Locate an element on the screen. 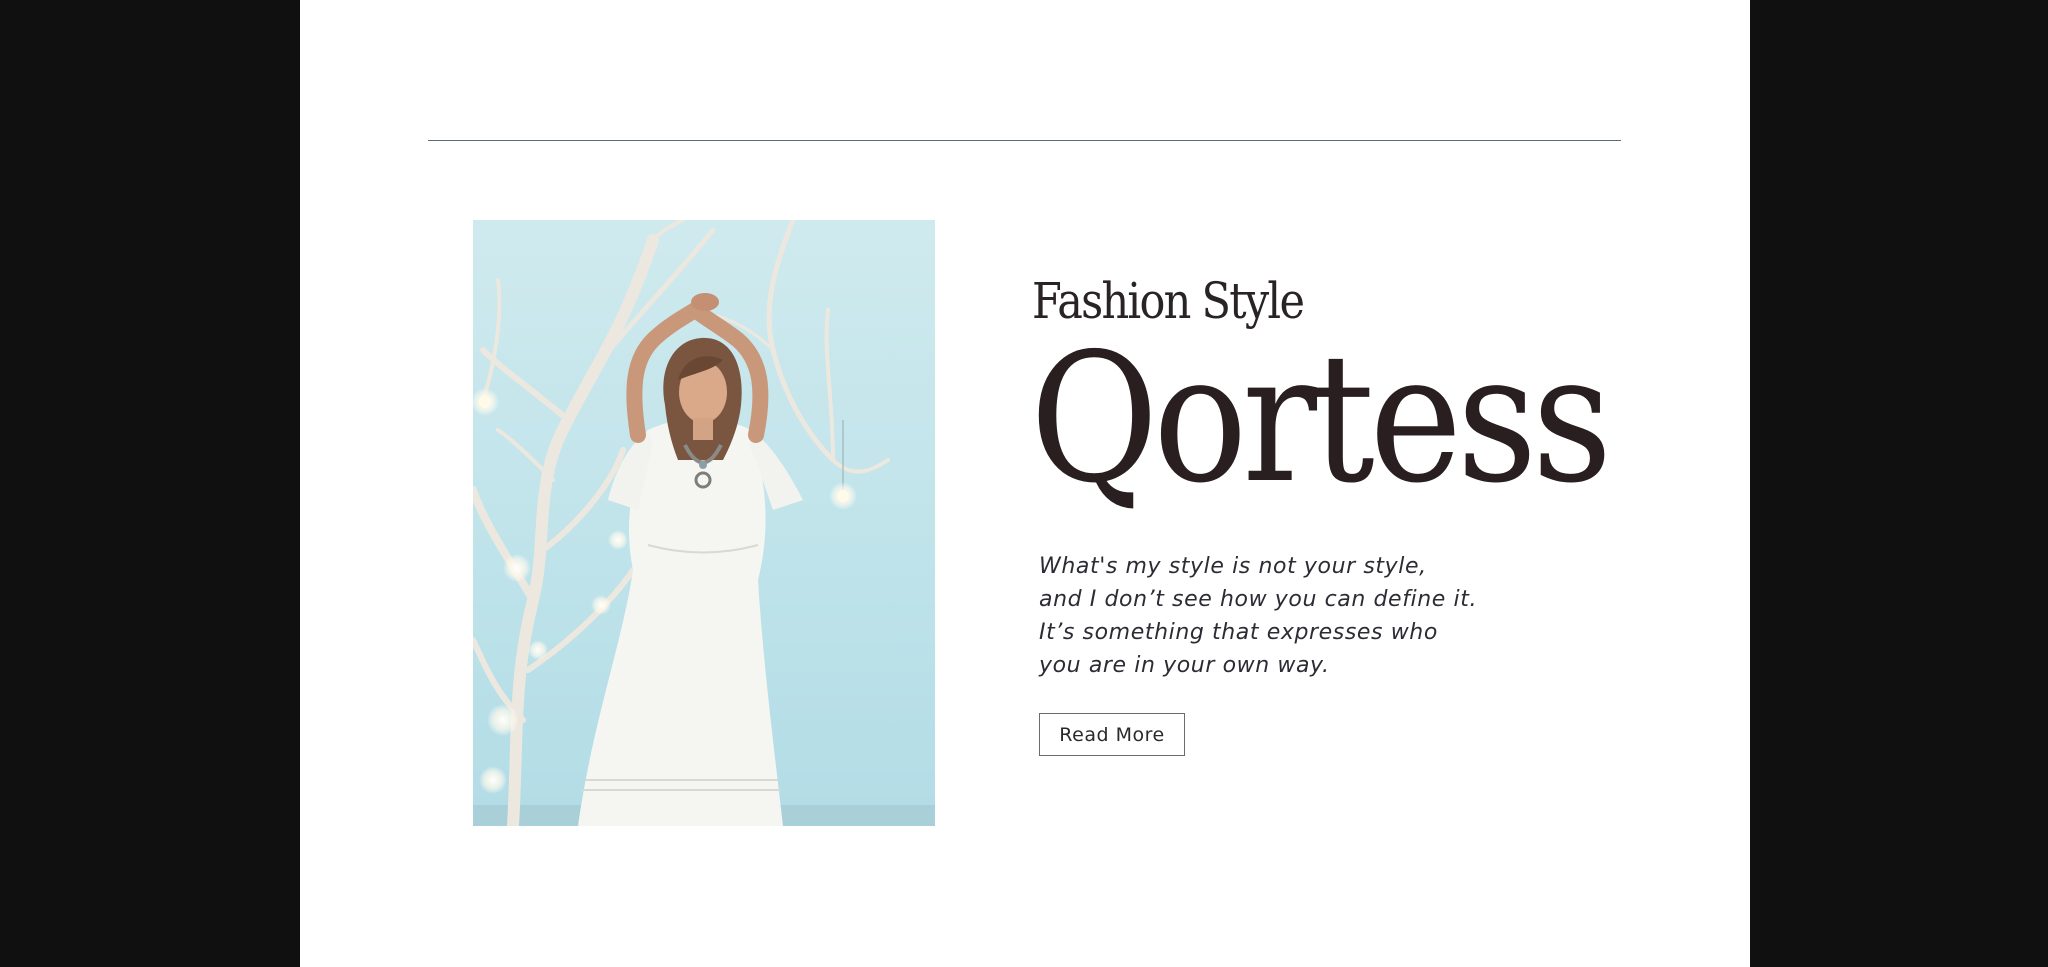 This screenshot has width=2048, height=967. description-line: you are in your own way. is located at coordinates (1184, 665).